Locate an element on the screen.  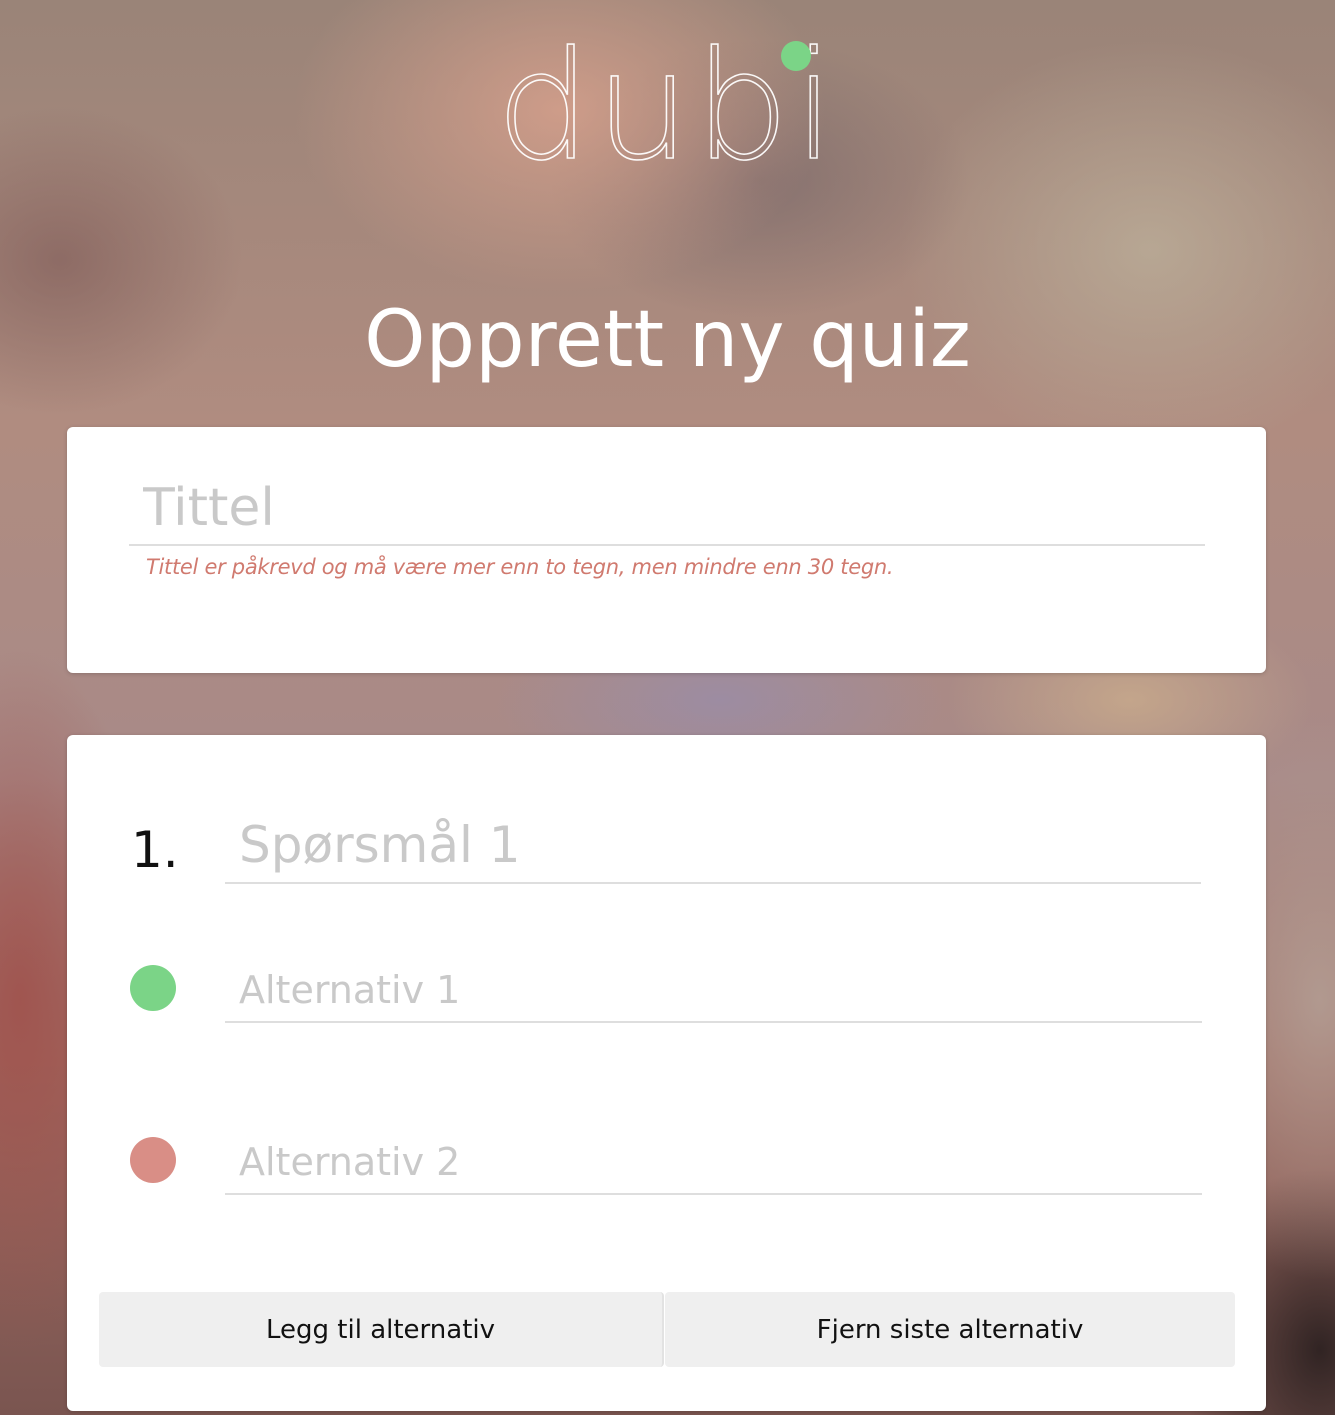
wrong-alternative-indicator is located at coordinates (153, 1160).